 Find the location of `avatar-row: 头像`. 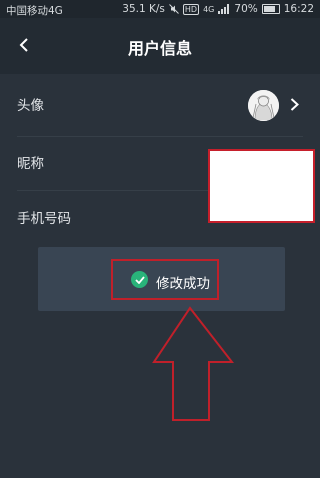

avatar-row: 头像 is located at coordinates (160, 104).